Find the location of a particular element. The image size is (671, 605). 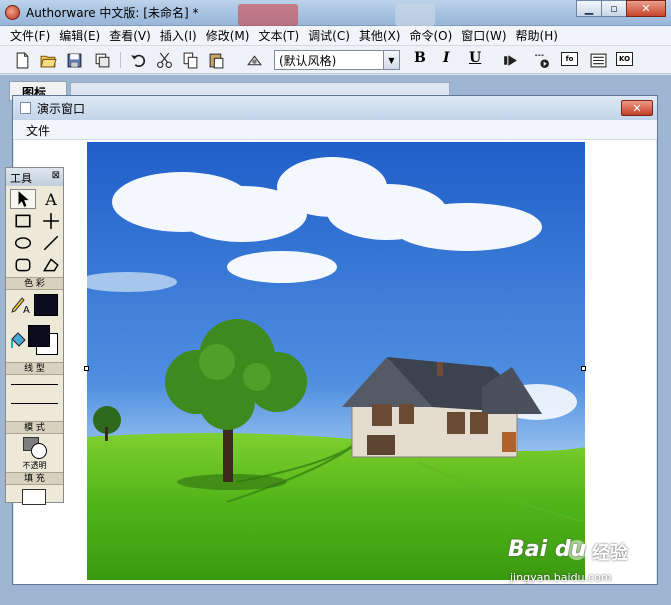

ellipse-icon is located at coordinates (23, 243).